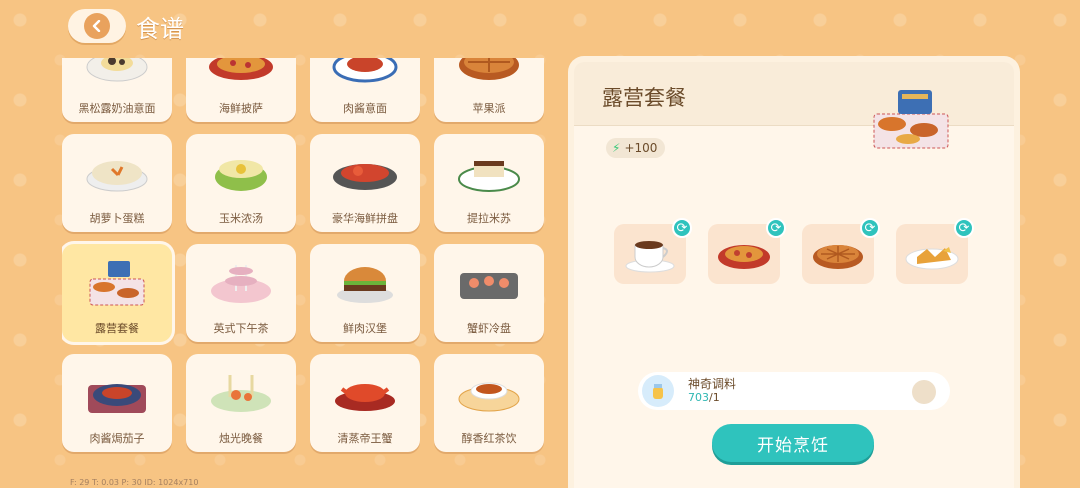 This screenshot has width=1080, height=488. Describe the element at coordinates (241, 392) in the screenshot. I see `candlelight-dinner-icon` at that location.